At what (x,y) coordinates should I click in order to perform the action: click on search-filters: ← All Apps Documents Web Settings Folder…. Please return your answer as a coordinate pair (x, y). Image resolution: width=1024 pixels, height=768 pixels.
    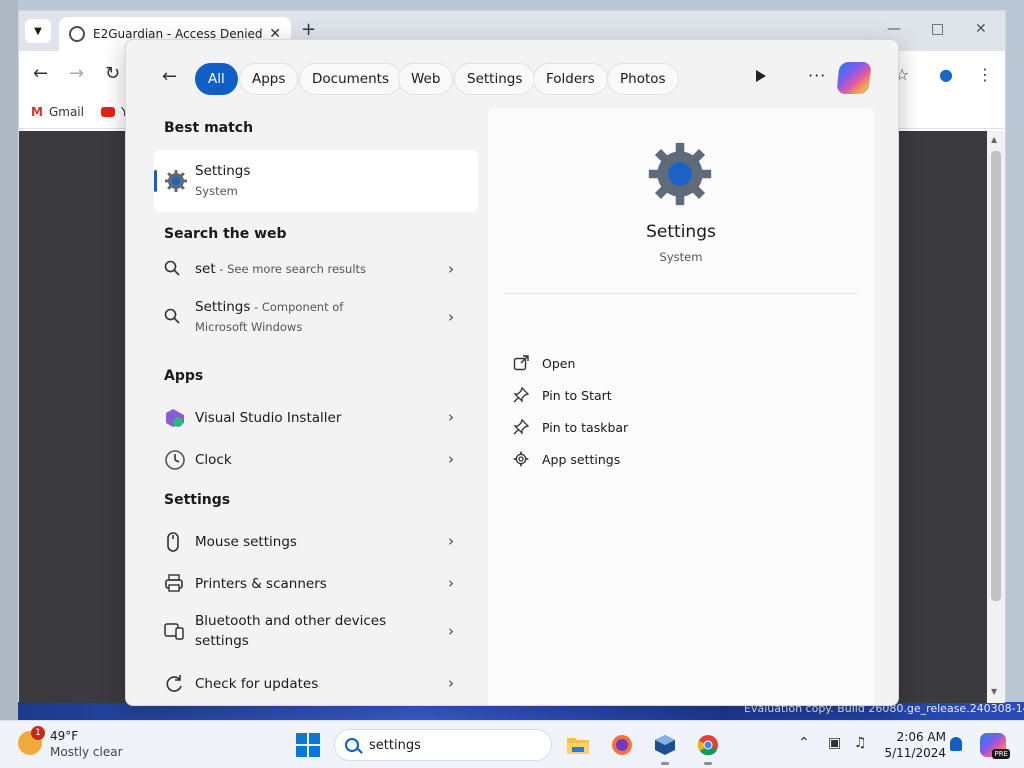
    Looking at the image, I should click on (512, 76).